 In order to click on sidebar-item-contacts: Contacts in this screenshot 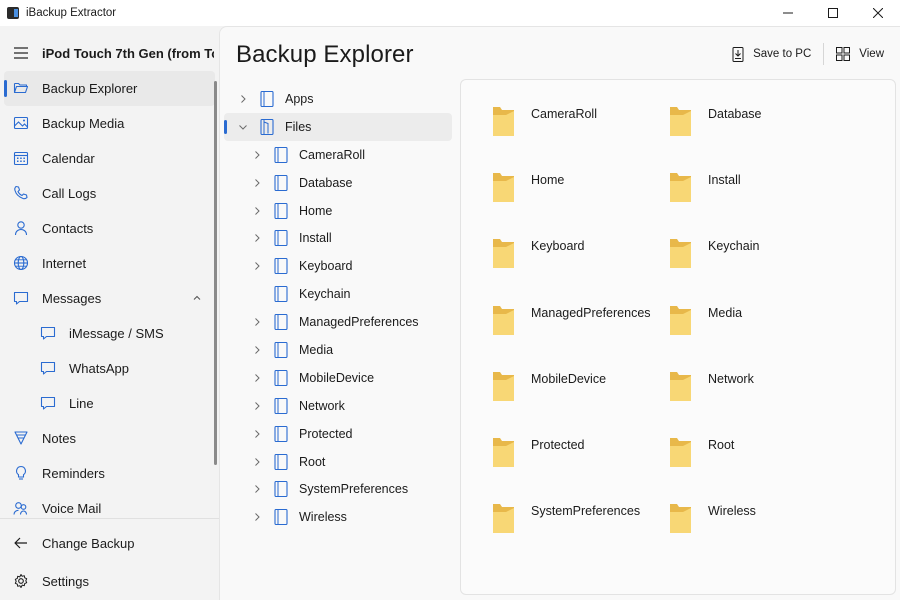, I will do `click(109, 228)`.